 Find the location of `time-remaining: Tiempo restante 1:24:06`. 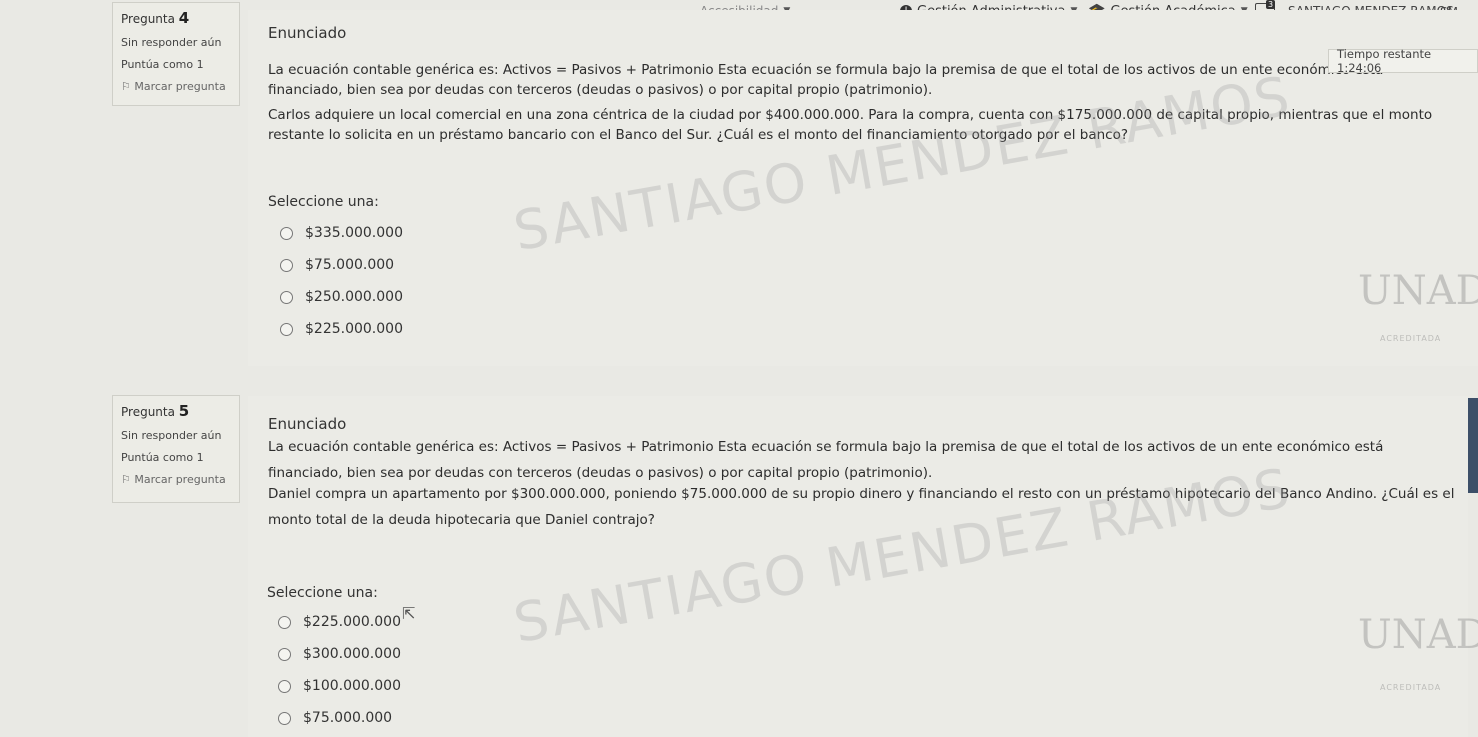

time-remaining: Tiempo restante 1:24:06 is located at coordinates (1403, 61).